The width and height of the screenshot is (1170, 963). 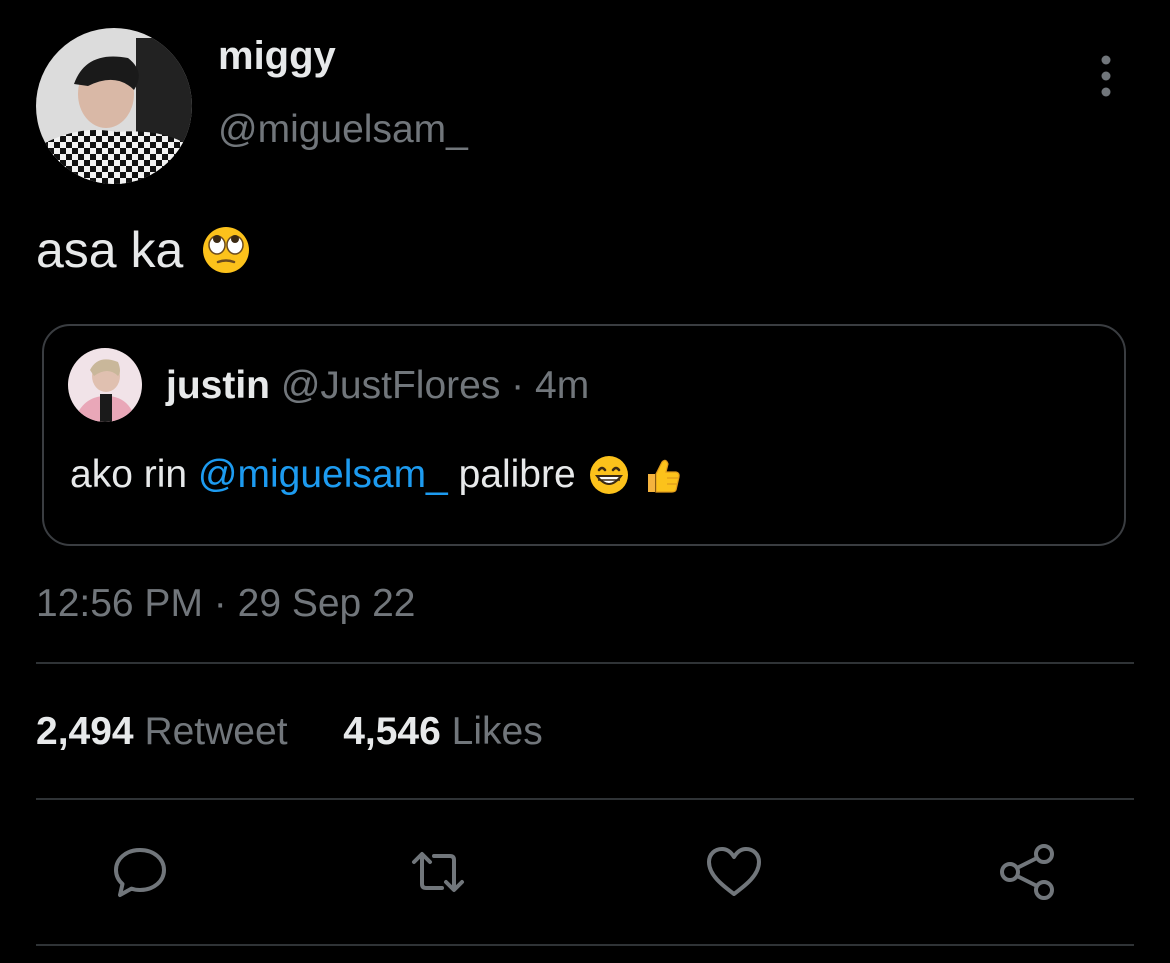 What do you see at coordinates (129, 474) in the screenshot?
I see `quoted-text-before: ako rin` at bounding box center [129, 474].